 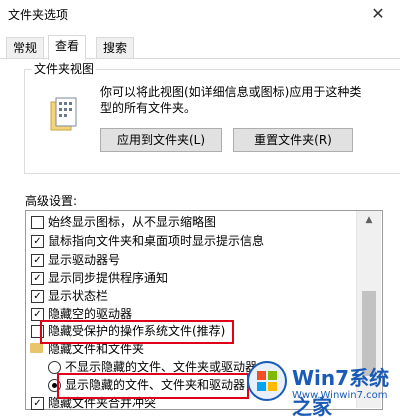 I want to click on folder-views-description: 你可以将此视图(如详细信息或图标)应用于这种类型的所有文件夹。, so click(x=231, y=100).